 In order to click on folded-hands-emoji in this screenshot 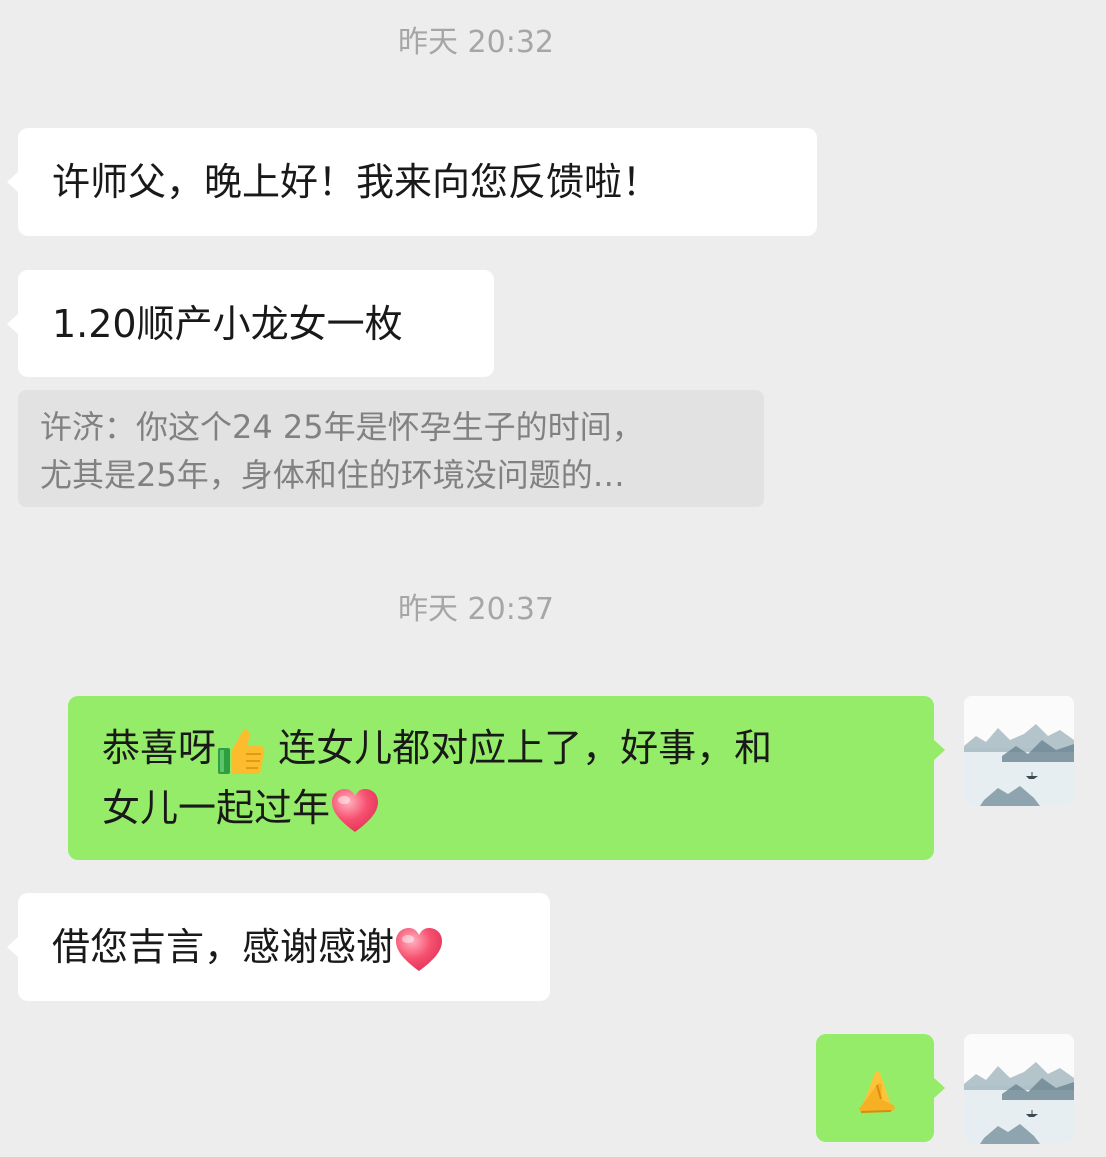, I will do `click(876, 1090)`.